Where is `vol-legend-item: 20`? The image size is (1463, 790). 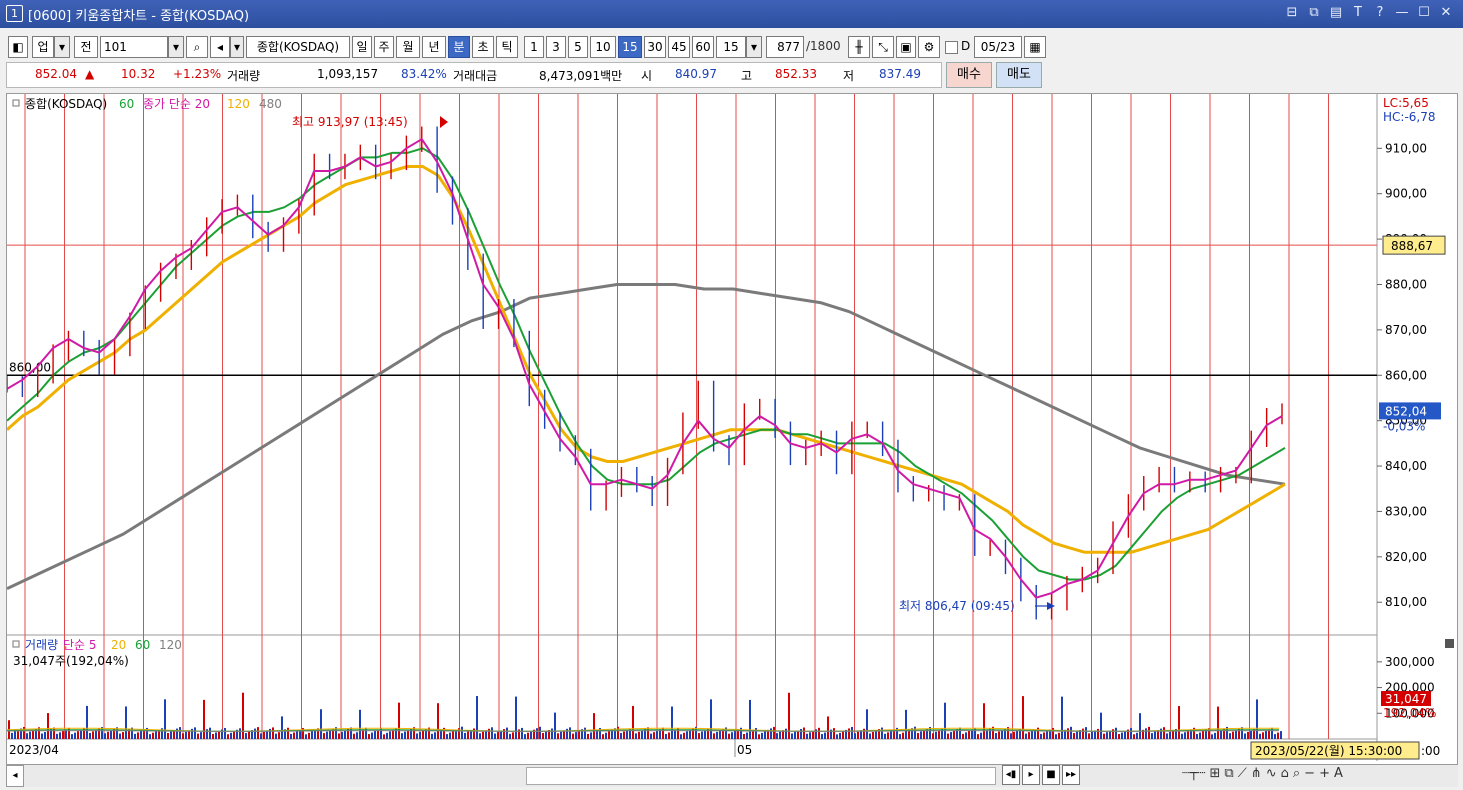
vol-legend-item: 20 is located at coordinates (118, 645).